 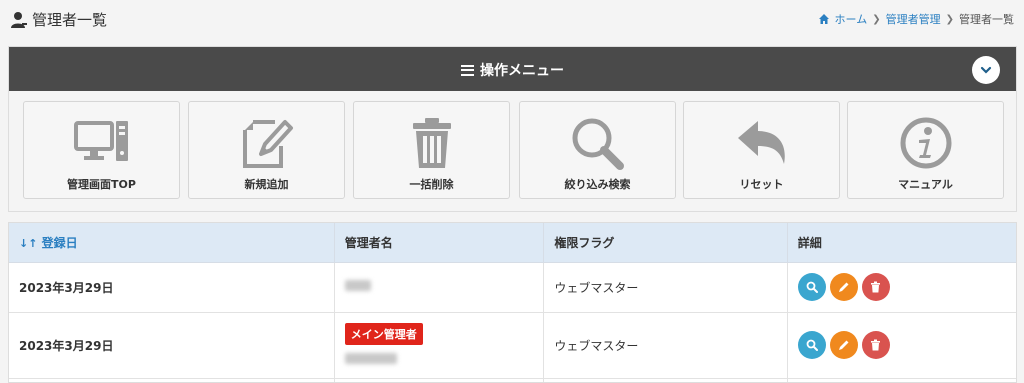 I want to click on breadcrumb-section-link: 管理者管理, so click(x=913, y=19).